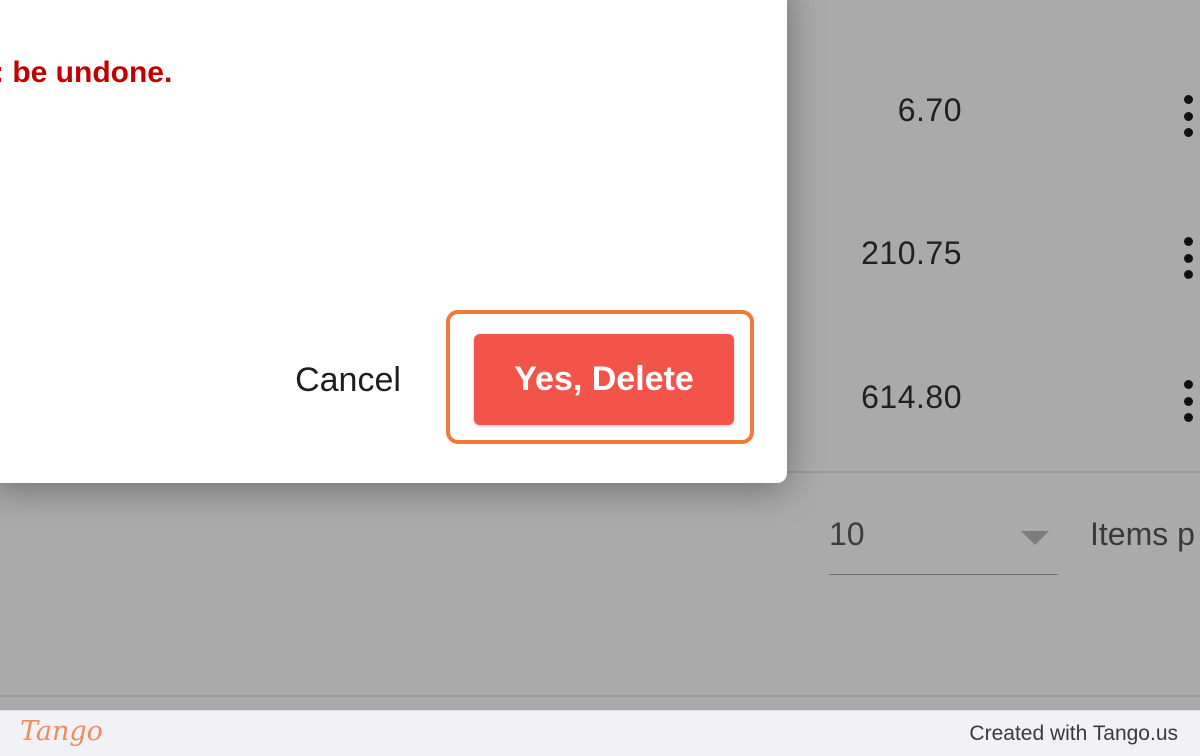 Image resolution: width=1200 pixels, height=756 pixels. I want to click on row-amount: 614.80, so click(911, 397).